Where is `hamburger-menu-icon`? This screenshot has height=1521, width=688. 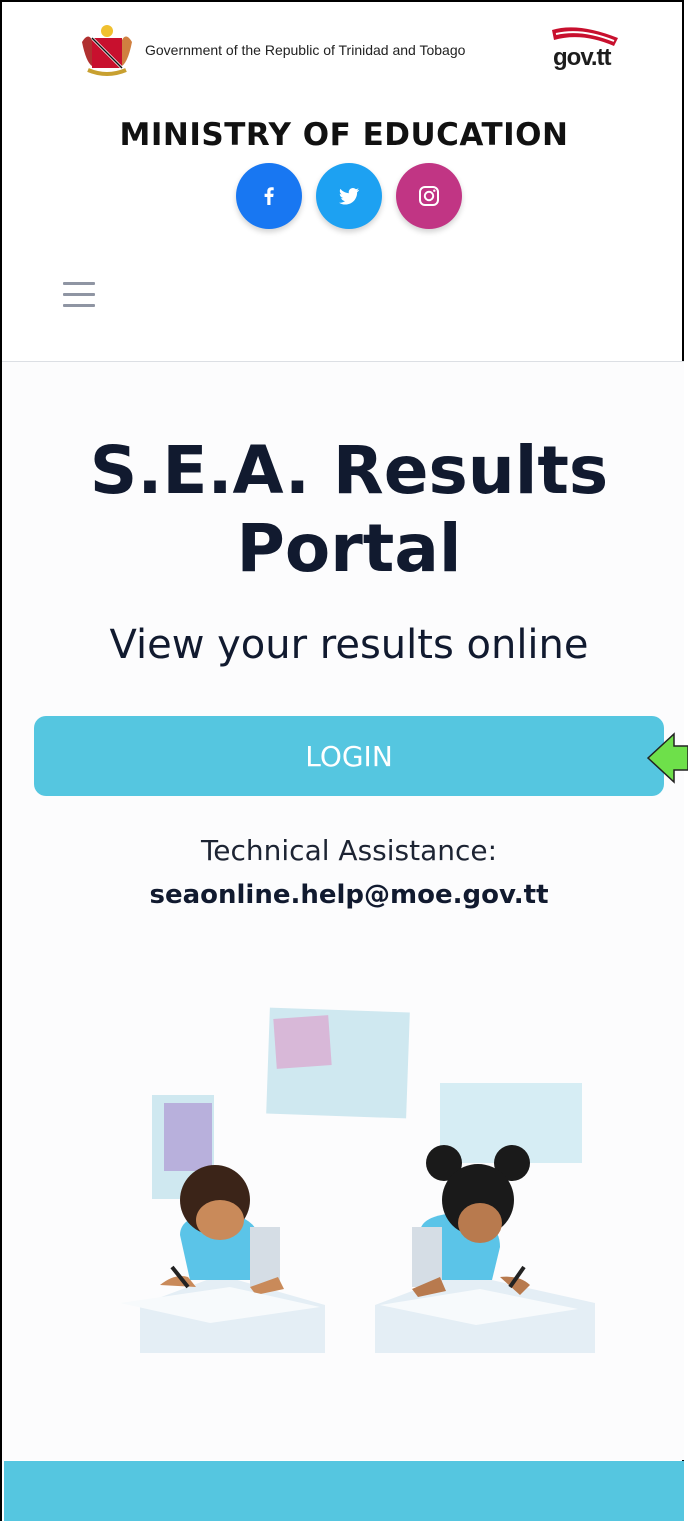
hamburger-menu-icon is located at coordinates (79, 295).